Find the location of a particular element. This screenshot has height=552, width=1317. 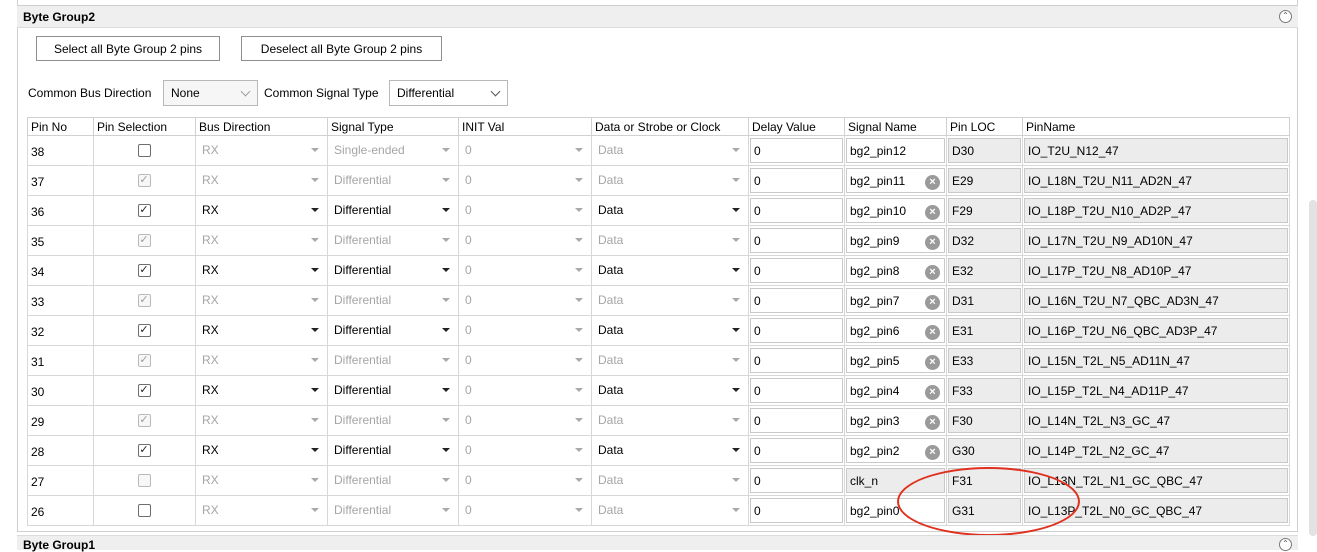

signal-name-input: bg2_pin7 × is located at coordinates (895, 300).